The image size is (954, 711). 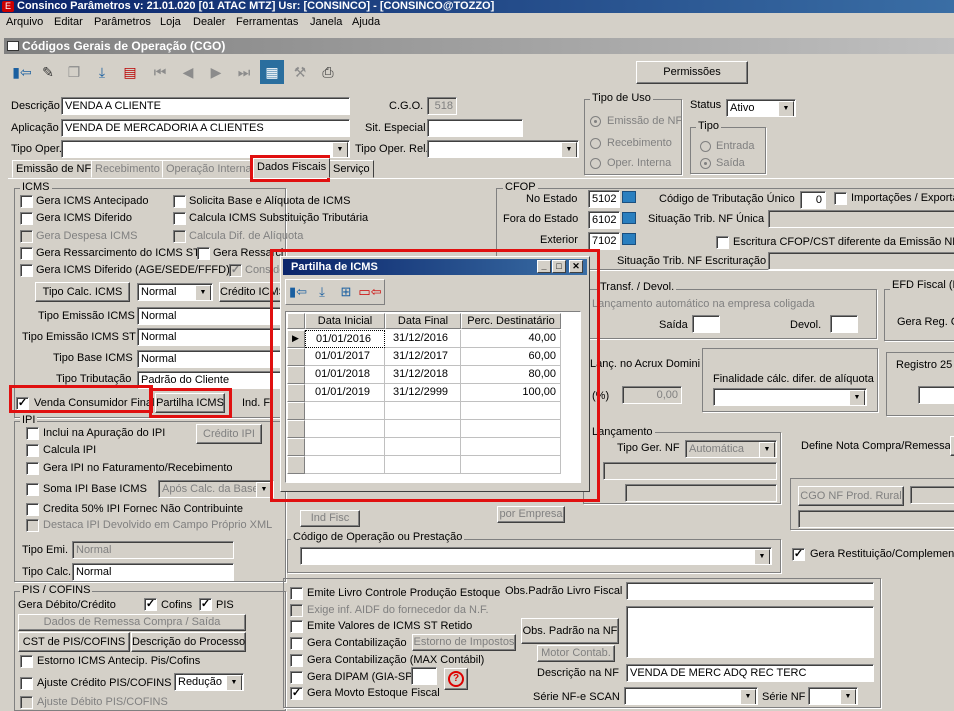 What do you see at coordinates (750, 591) in the screenshot?
I see `obs-padrao-livro-input` at bounding box center [750, 591].